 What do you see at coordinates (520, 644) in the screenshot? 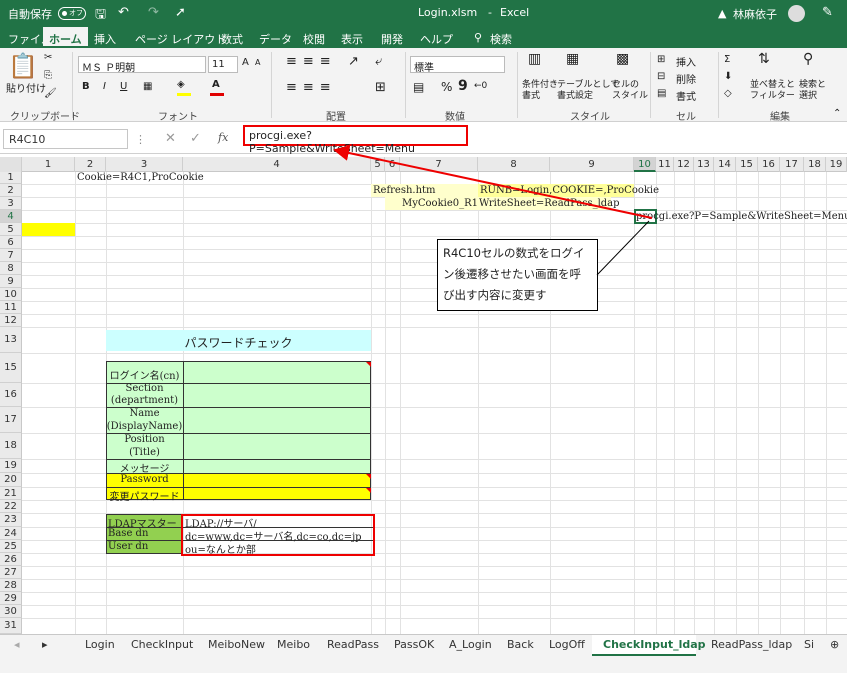
I see `sheet-tab: Back` at bounding box center [520, 644].